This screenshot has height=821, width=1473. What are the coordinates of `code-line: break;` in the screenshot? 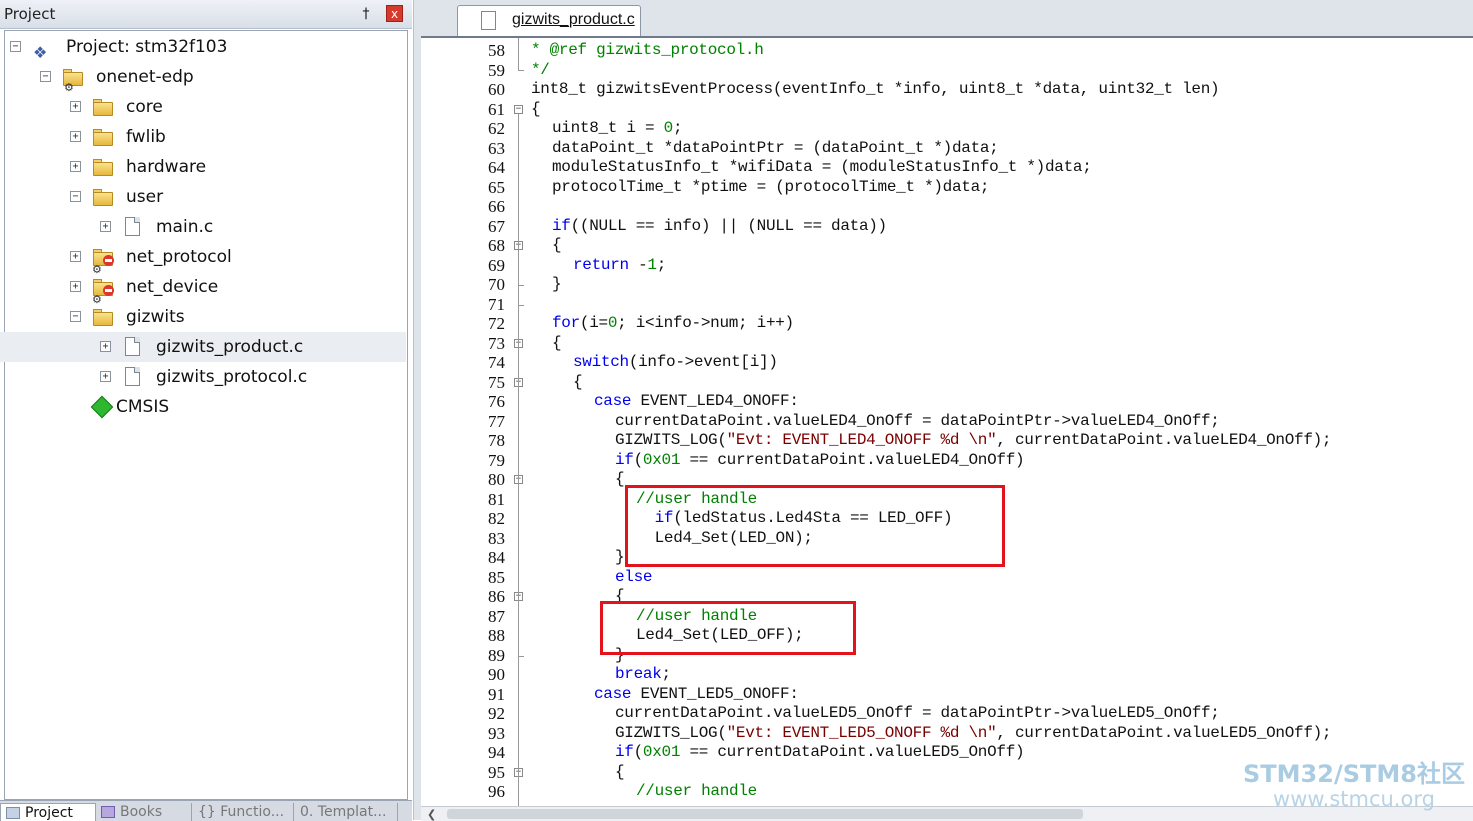 It's located at (643, 675).